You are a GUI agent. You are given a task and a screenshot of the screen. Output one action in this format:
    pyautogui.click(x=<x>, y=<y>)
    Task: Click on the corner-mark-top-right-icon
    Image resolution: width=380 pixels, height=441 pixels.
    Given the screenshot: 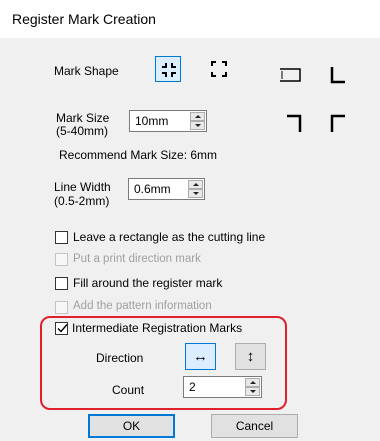 What is the action you would take?
    pyautogui.click(x=337, y=75)
    